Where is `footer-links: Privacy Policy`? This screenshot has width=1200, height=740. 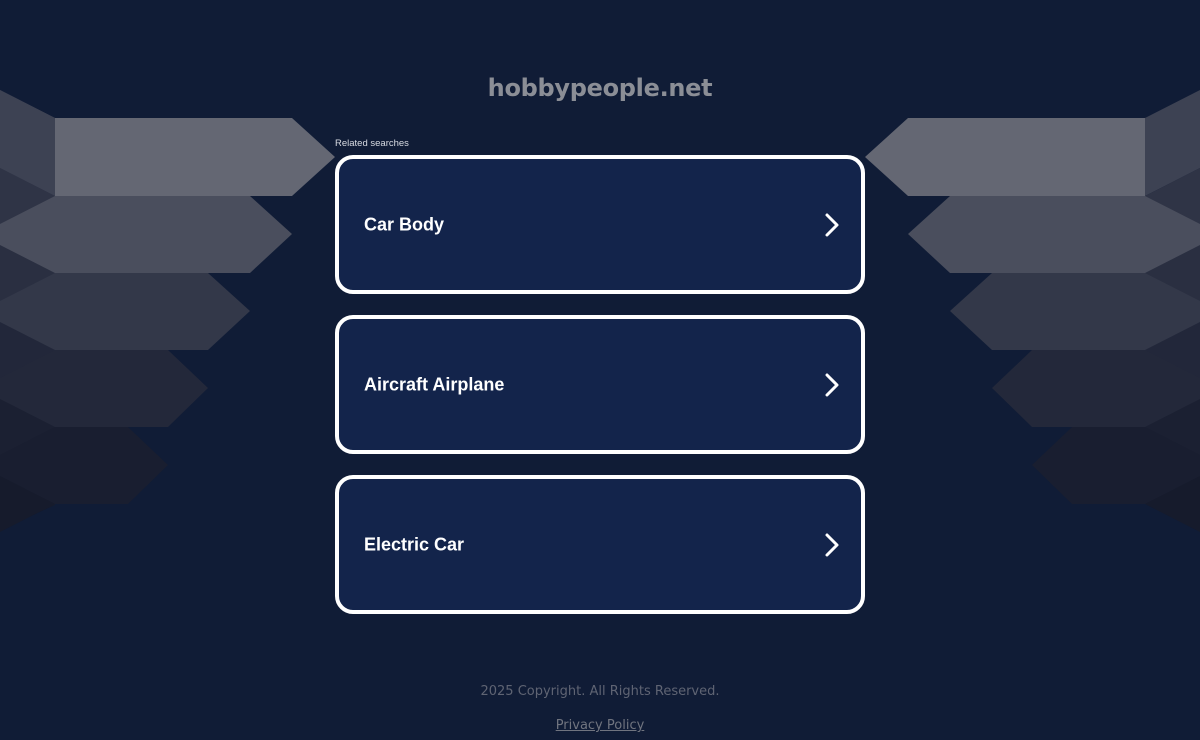
footer-links: Privacy Policy is located at coordinates (600, 725).